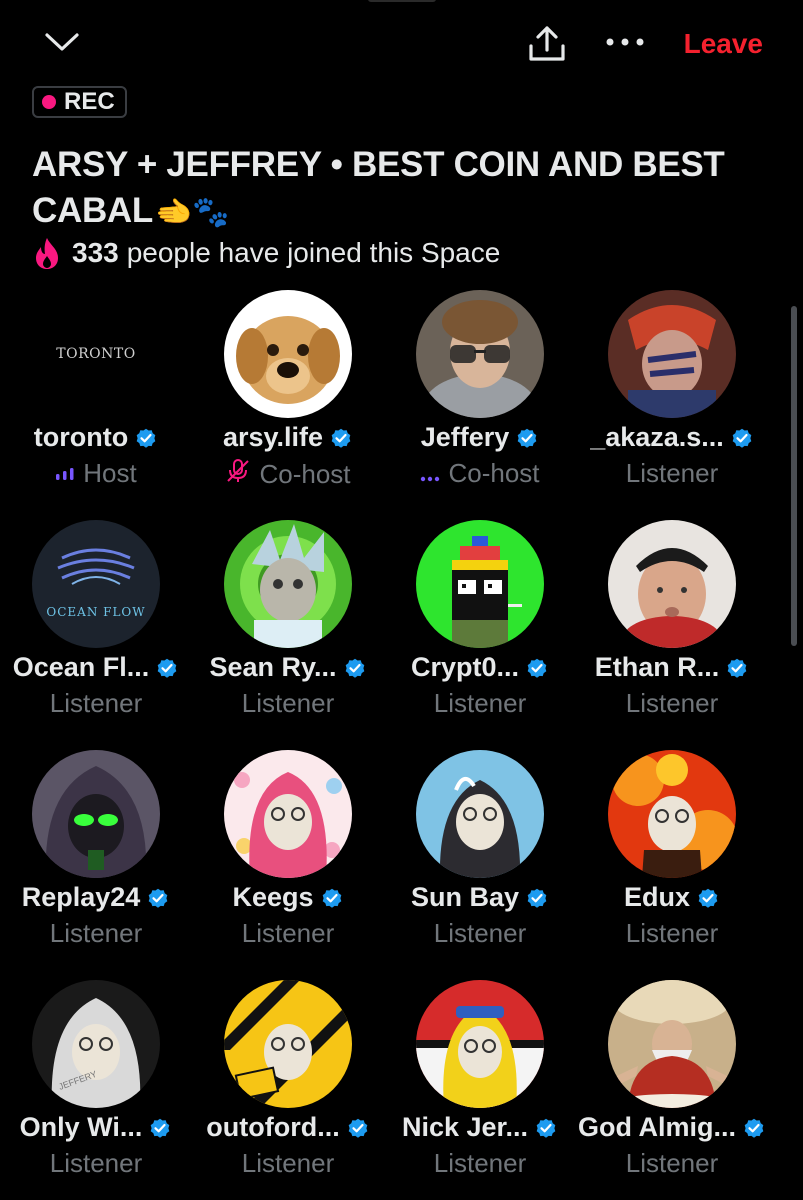  Describe the element at coordinates (723, 44) in the screenshot. I see `leave-button: Leave` at that location.